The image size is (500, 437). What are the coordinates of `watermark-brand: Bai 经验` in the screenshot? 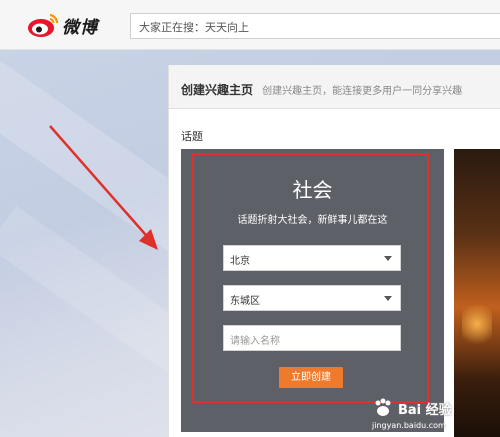 It's located at (425, 410).